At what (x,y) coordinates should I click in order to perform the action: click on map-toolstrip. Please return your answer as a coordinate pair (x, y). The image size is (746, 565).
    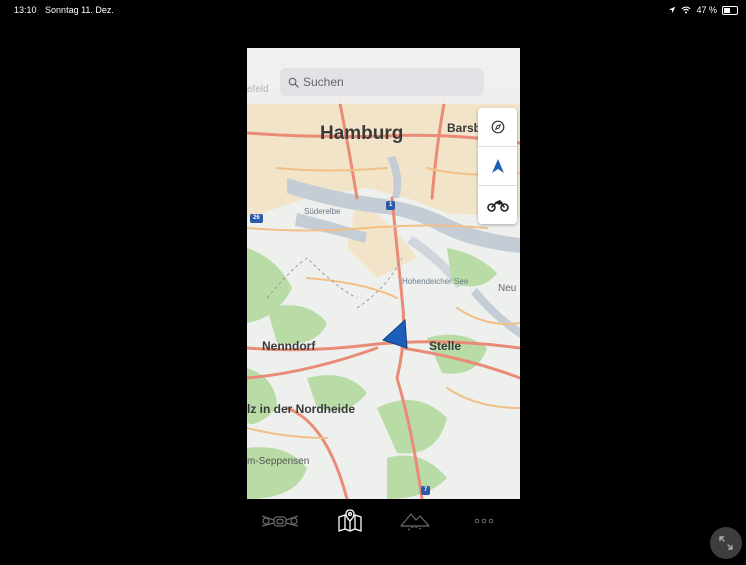
    Looking at the image, I should click on (497, 166).